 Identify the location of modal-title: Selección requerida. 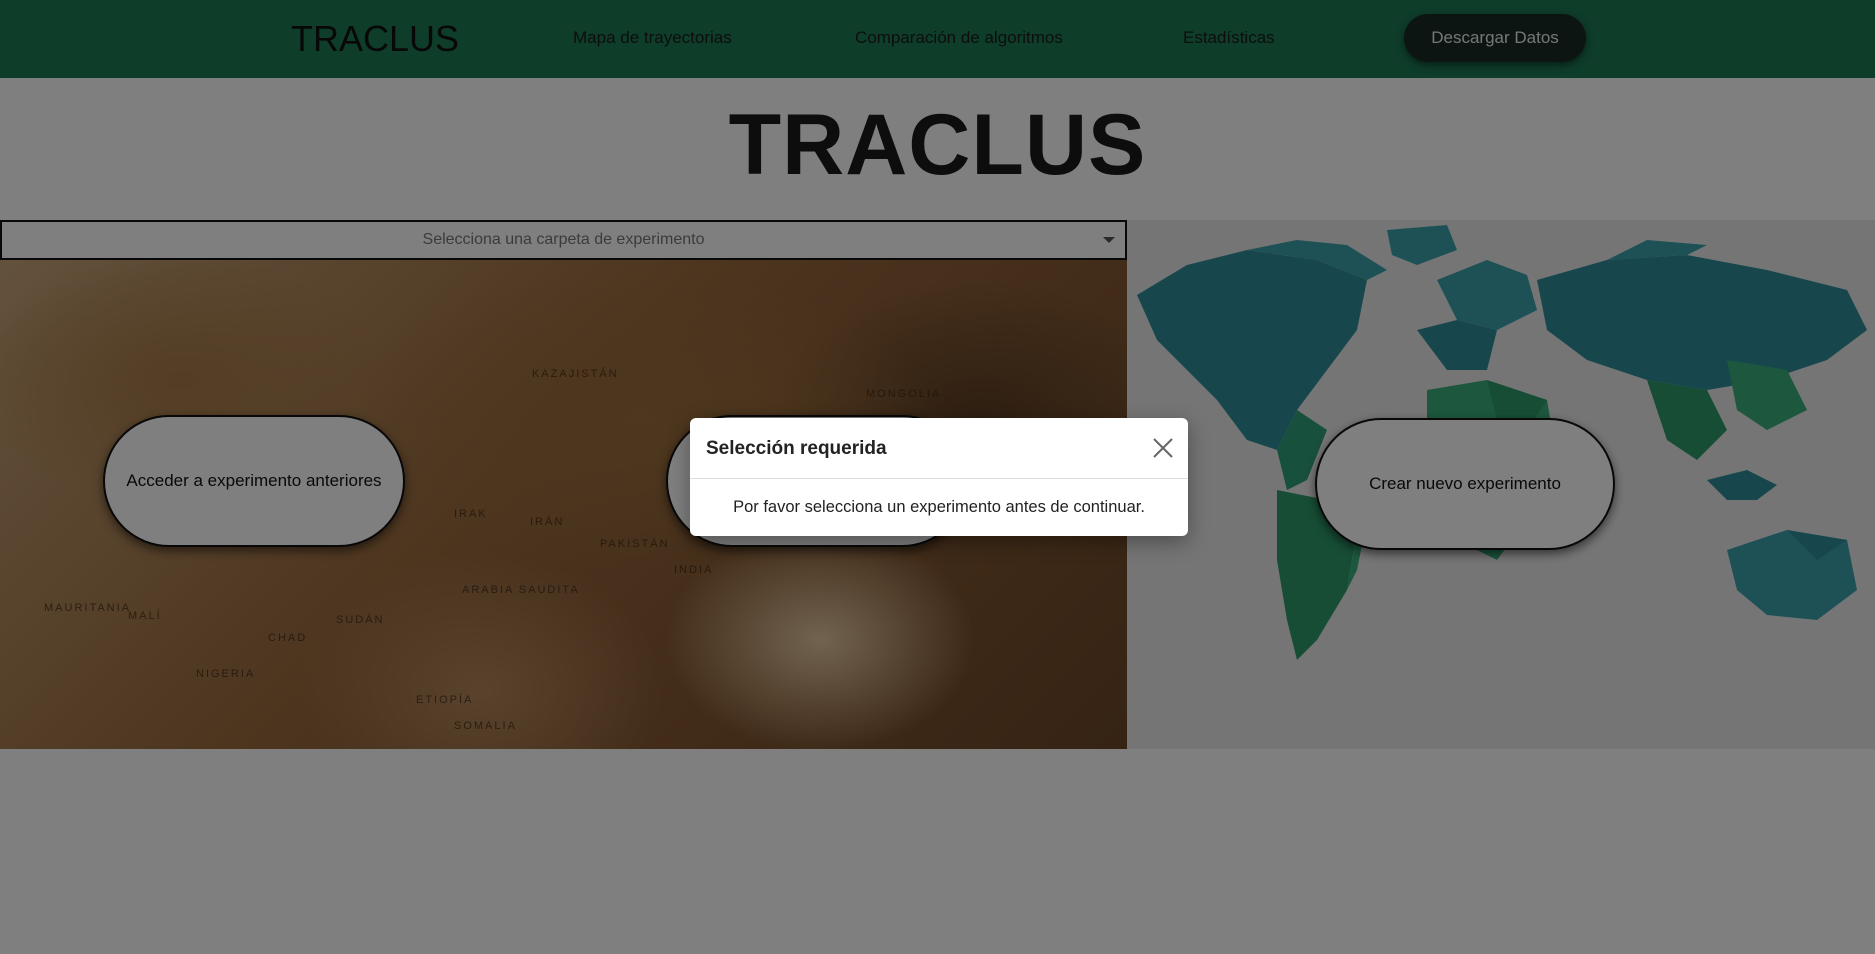
(796, 448).